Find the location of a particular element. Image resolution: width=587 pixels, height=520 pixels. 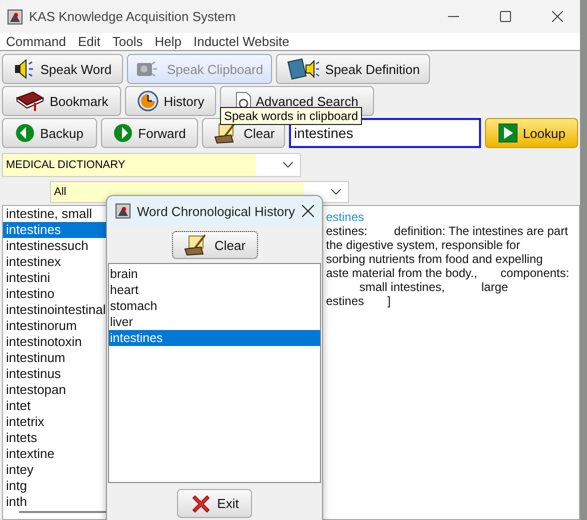

list-item: brain is located at coordinates (214, 274).